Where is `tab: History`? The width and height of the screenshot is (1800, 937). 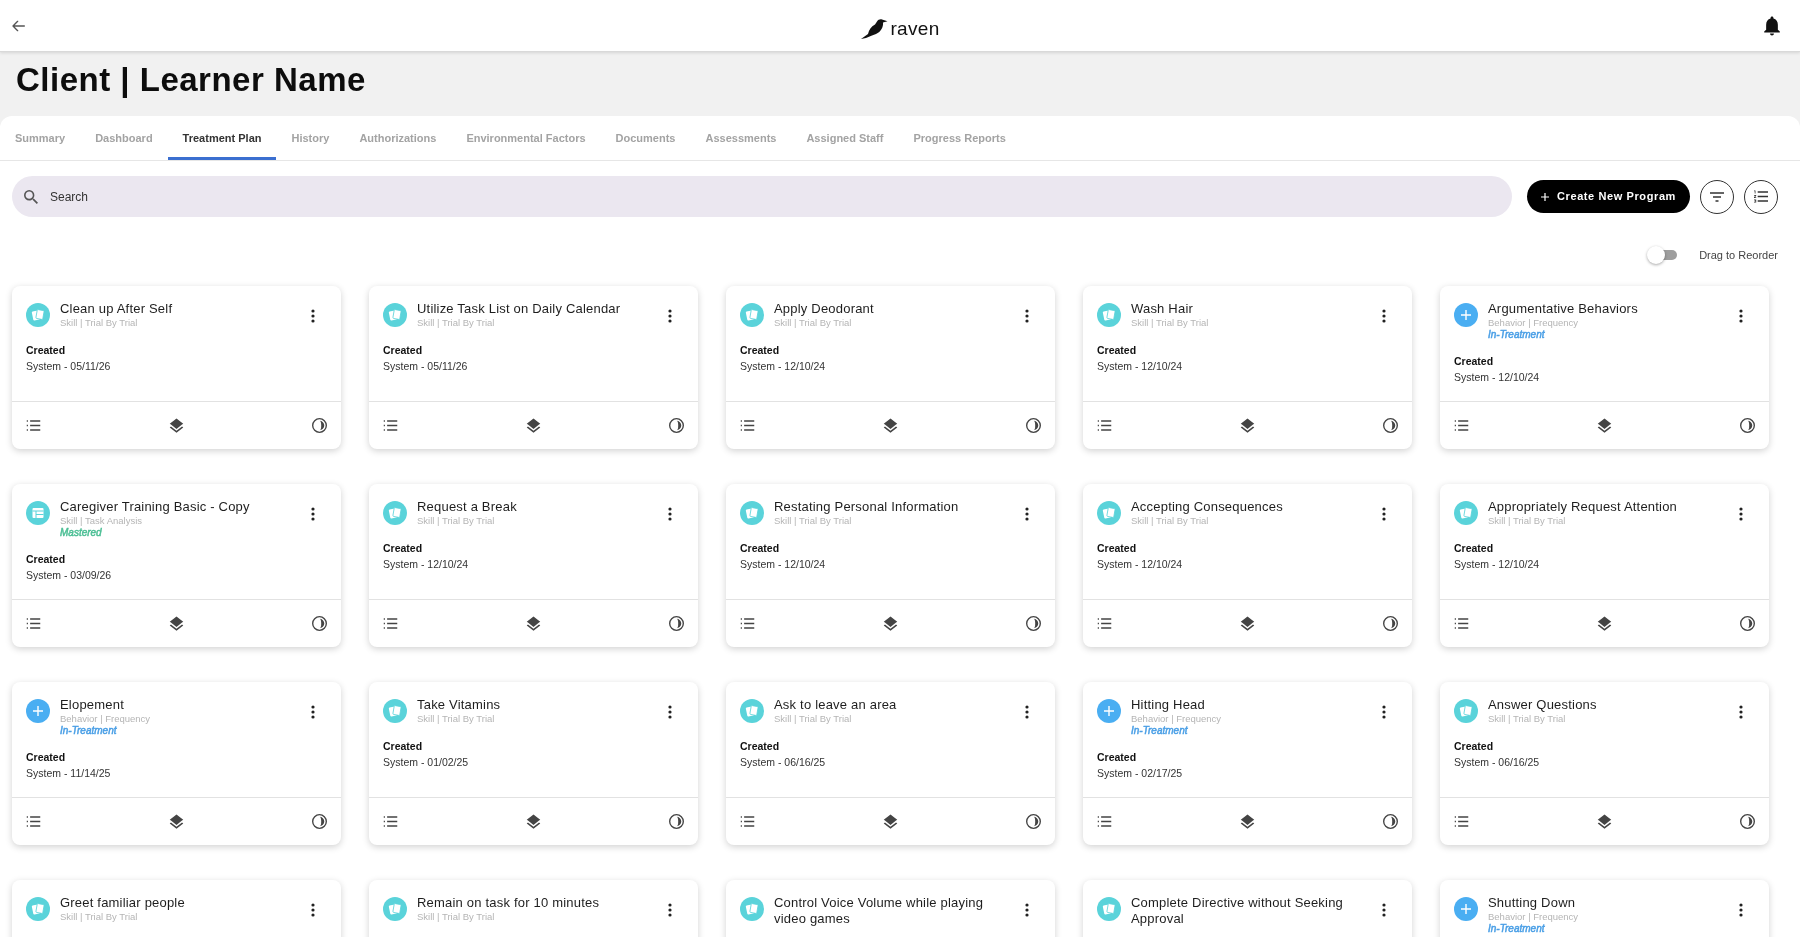
tab: History is located at coordinates (310, 138).